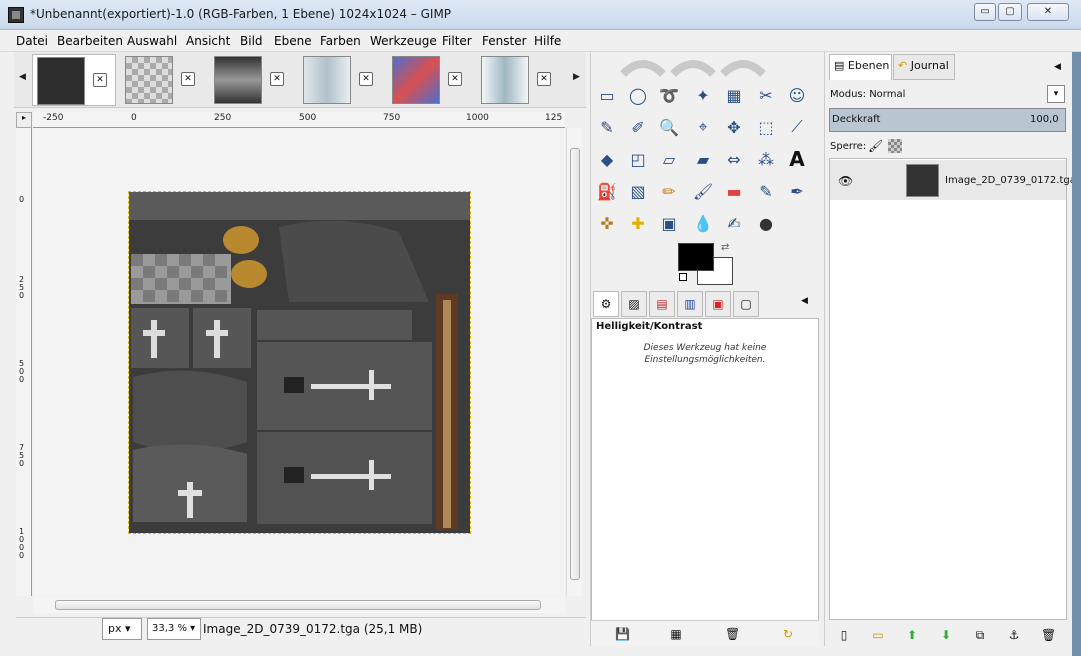 The height and width of the screenshot is (656, 1081). I want to click on menu-fenster: Fenster, so click(504, 41).